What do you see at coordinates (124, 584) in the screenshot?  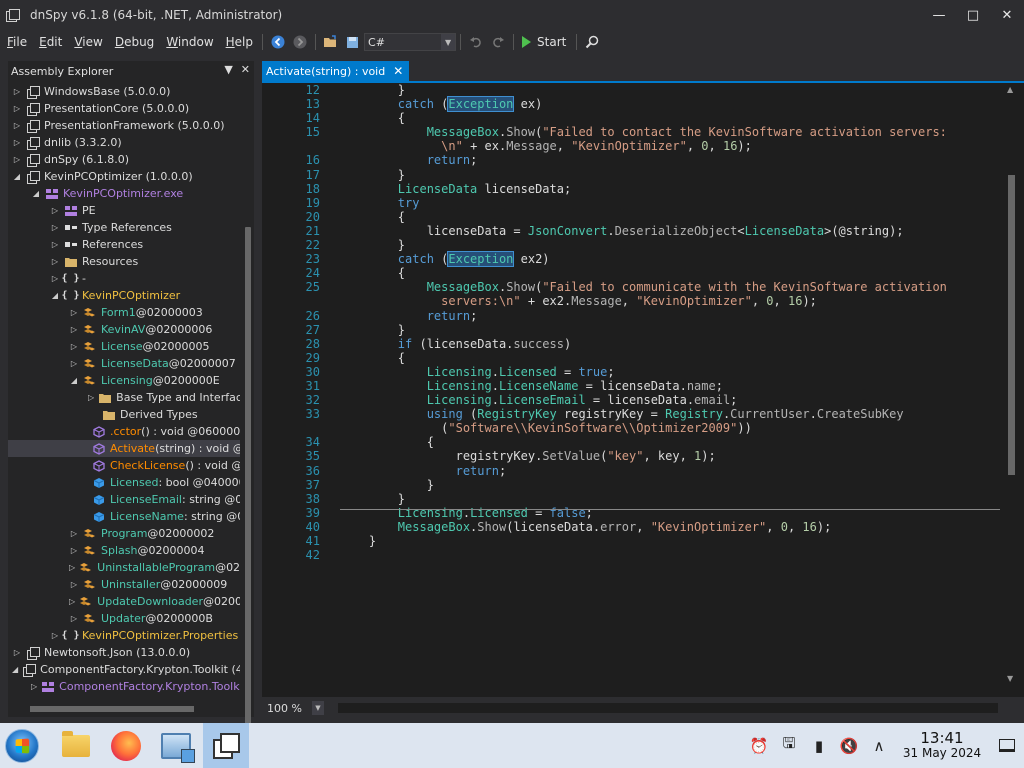 I see `tree-item: ▷ Uninstaller @02000009` at bounding box center [124, 584].